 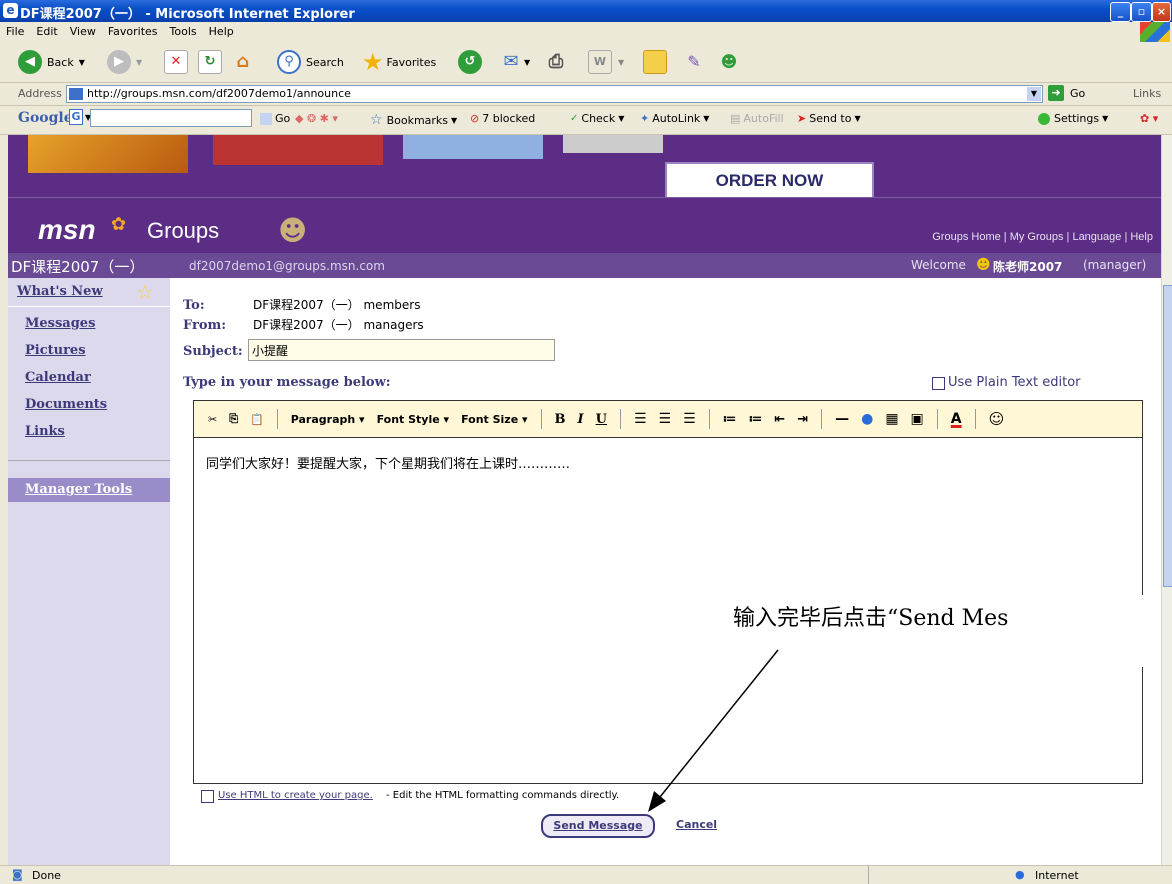 What do you see at coordinates (586, 874) in the screenshot?
I see `status-bar: ◙ Done ● Internet` at bounding box center [586, 874].